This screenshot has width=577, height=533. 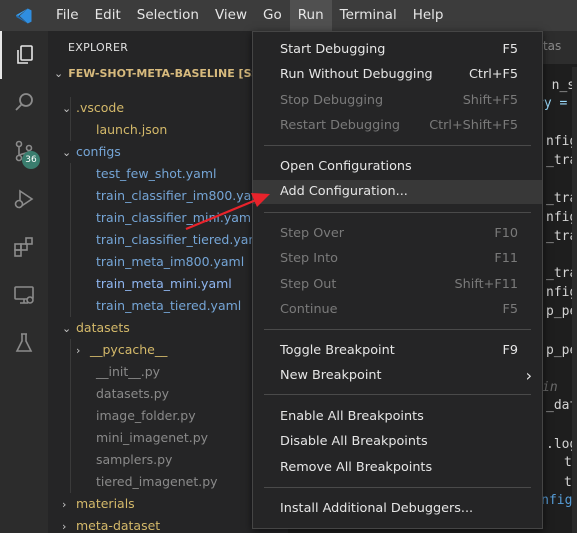 I want to click on run-menu-restart-debugging: Restart Debugging Ctrl+Shift+F5, so click(x=397, y=126).